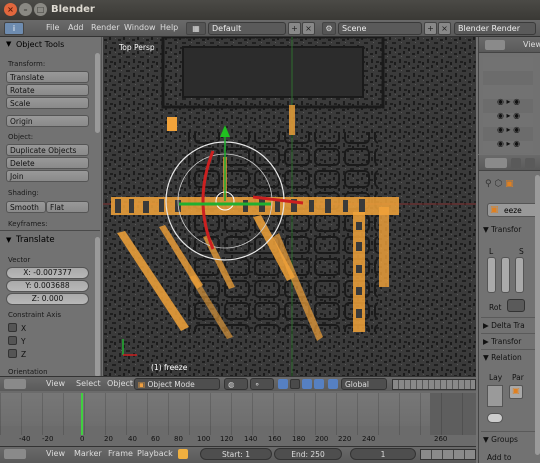 Image resolution: width=540 pixels, height=463 pixels. Describe the element at coordinates (516, 305) in the screenshot. I see `rotation-mode-select` at that location.